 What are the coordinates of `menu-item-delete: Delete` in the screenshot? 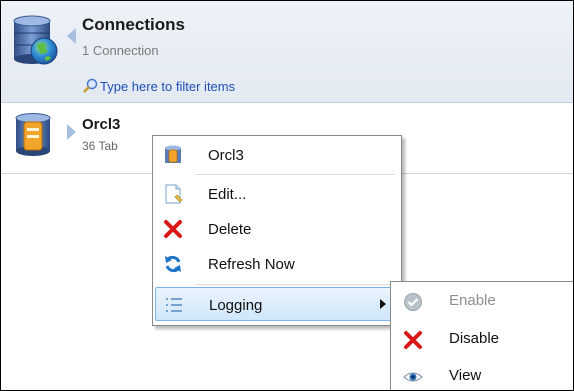 It's located at (277, 229).